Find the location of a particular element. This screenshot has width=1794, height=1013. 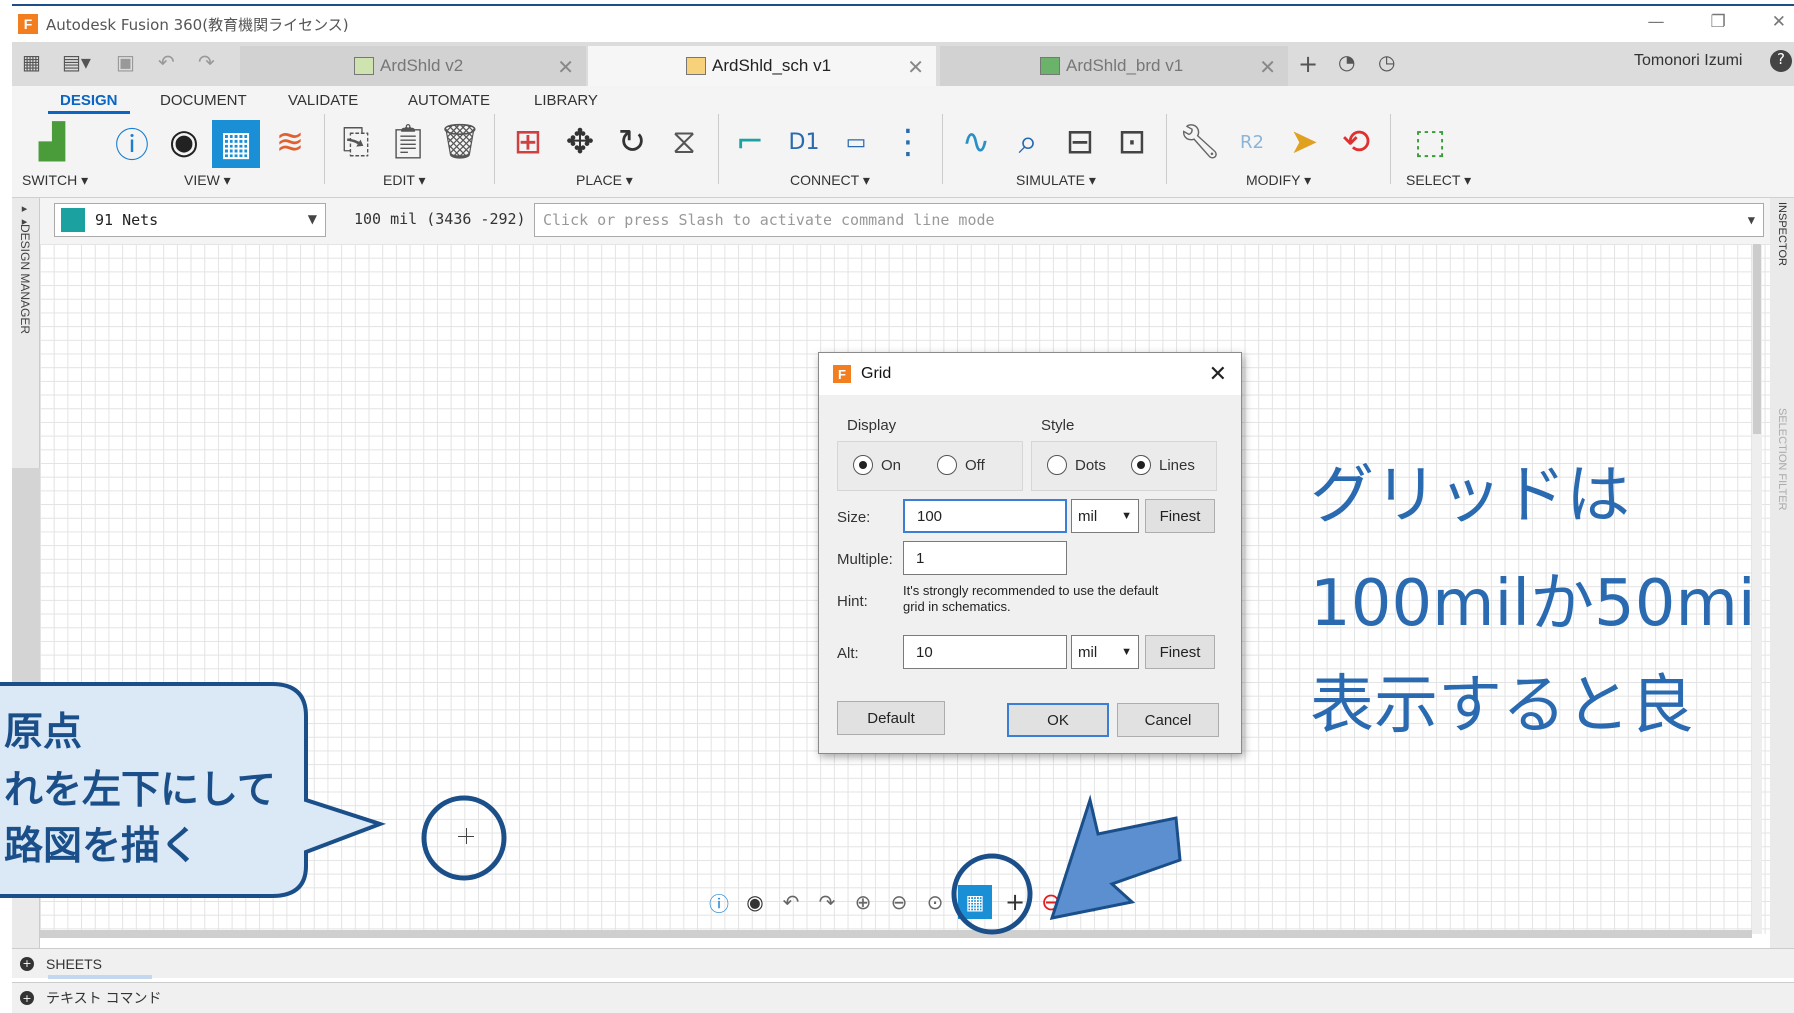

probe-icon: ⌕ is located at coordinates (1028, 142).